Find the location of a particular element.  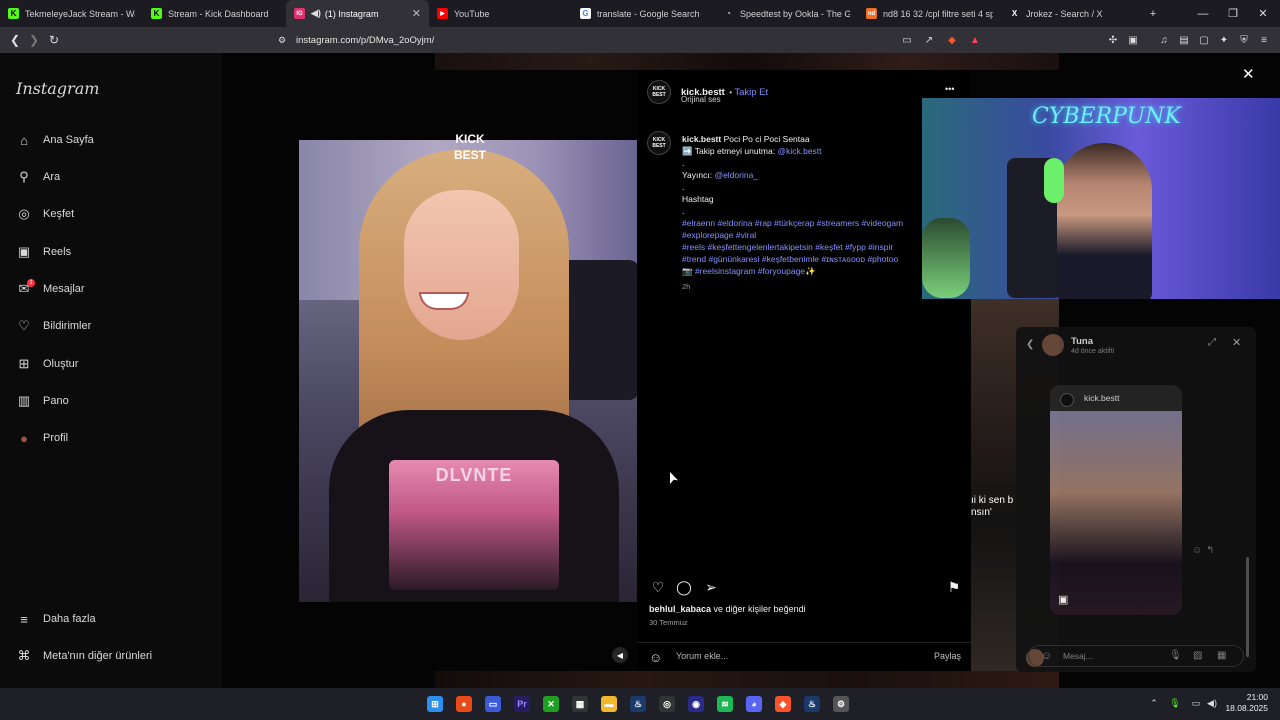

search-app-icon: ◉ is located at coordinates (696, 704).